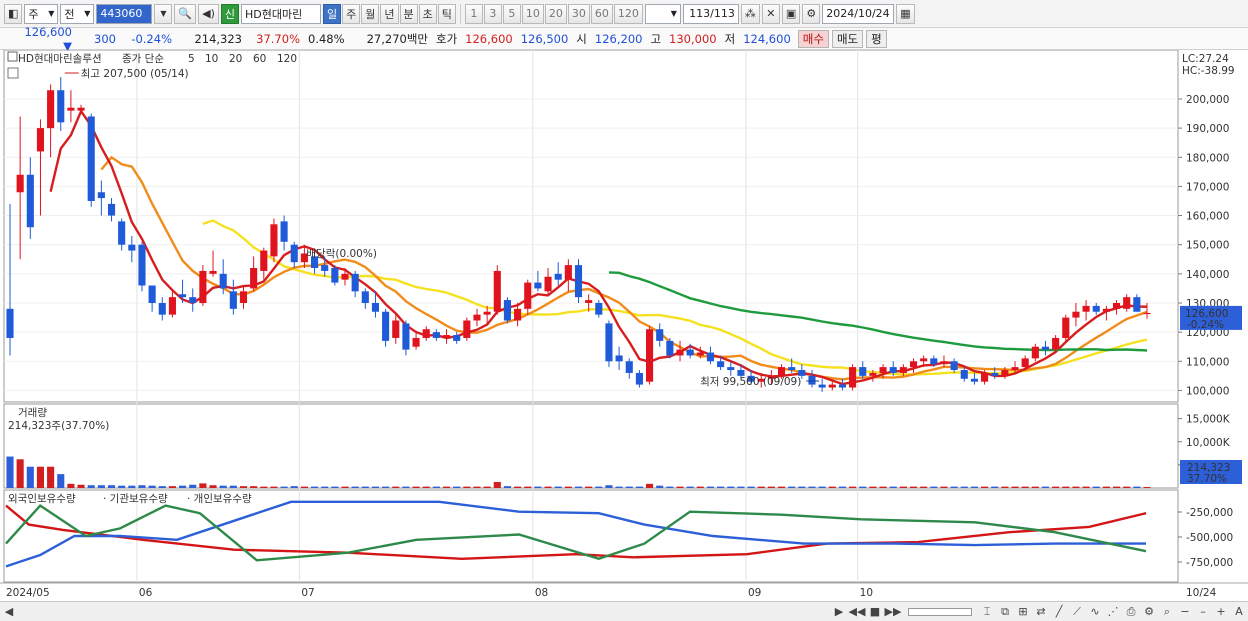 The height and width of the screenshot is (621, 1248). What do you see at coordinates (389, 13) in the screenshot?
I see `period-tab-3: 년` at bounding box center [389, 13].